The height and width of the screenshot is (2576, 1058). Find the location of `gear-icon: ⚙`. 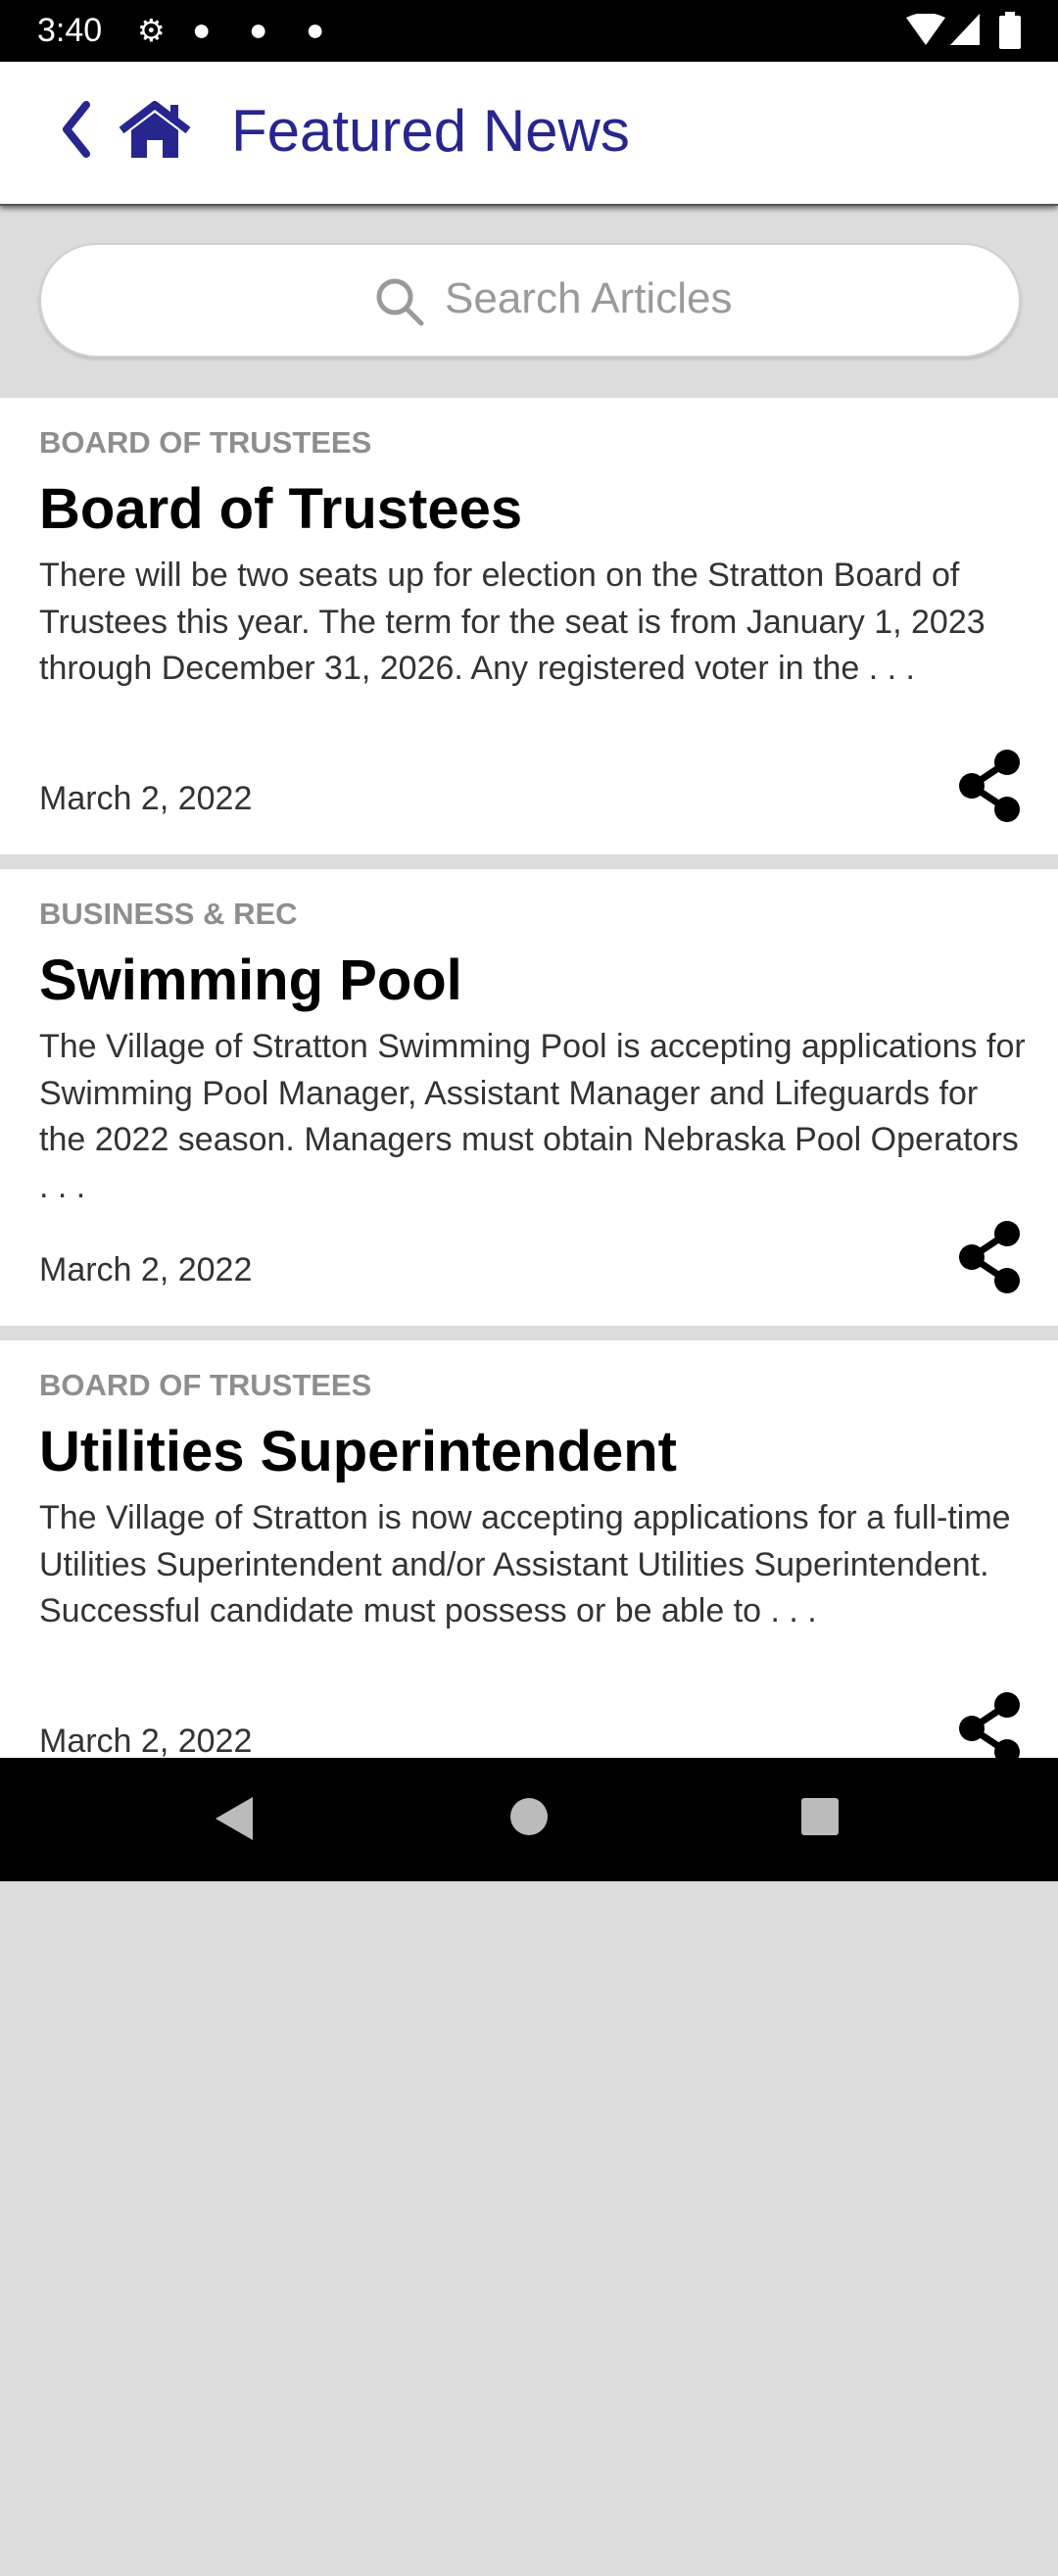

gear-icon: ⚙ is located at coordinates (151, 30).